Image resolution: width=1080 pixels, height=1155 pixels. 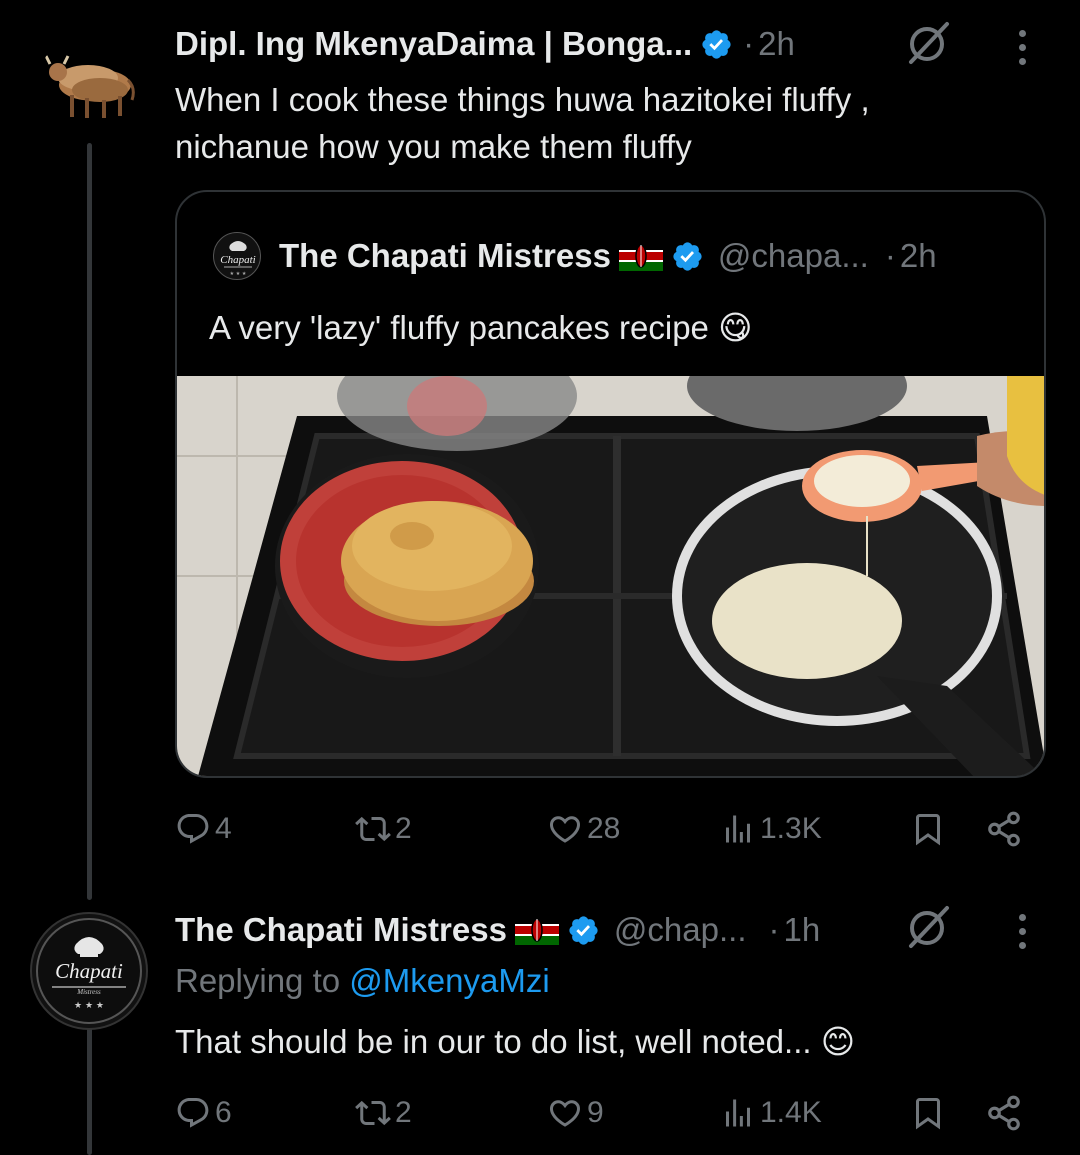 I want to click on tweet2-grok-button, so click(x=929, y=927).